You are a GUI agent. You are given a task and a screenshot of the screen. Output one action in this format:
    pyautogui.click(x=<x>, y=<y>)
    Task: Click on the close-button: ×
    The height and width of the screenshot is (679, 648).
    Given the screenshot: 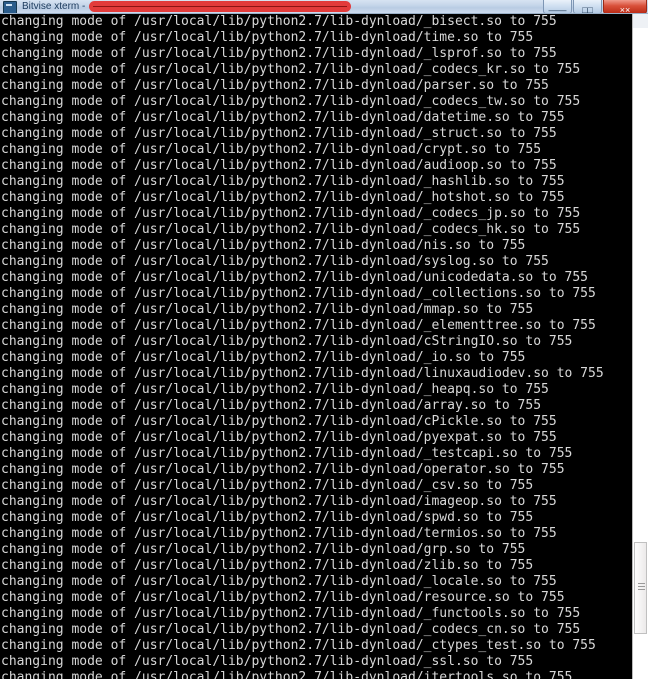 What is the action you would take?
    pyautogui.click(x=625, y=7)
    